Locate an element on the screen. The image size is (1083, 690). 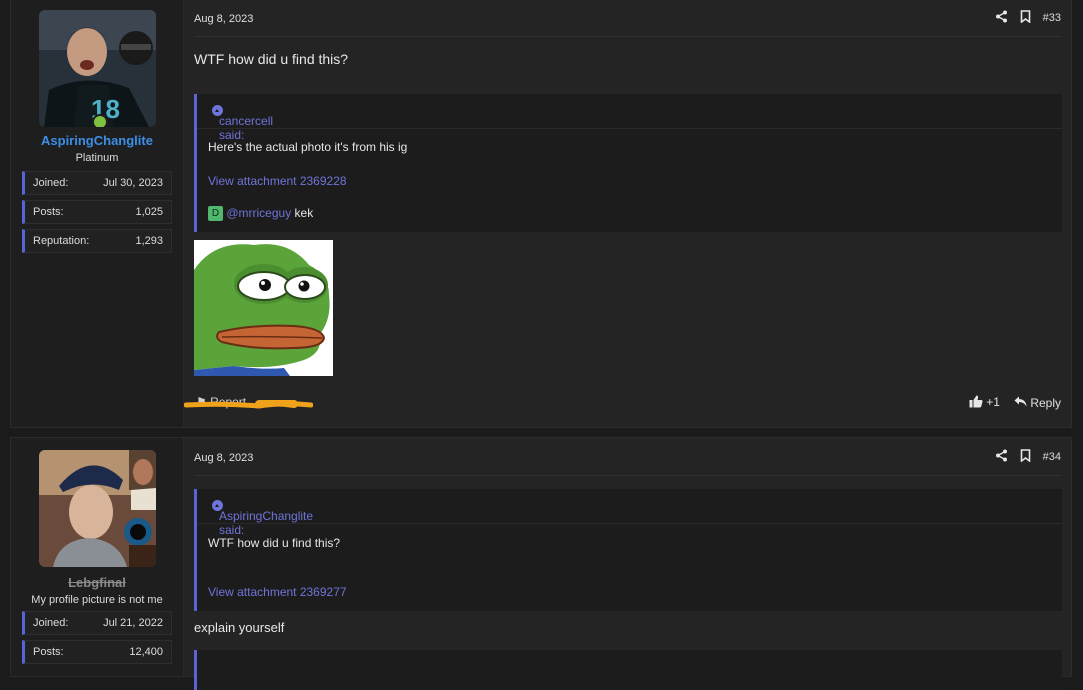
avatar-image is located at coordinates (97, 508).